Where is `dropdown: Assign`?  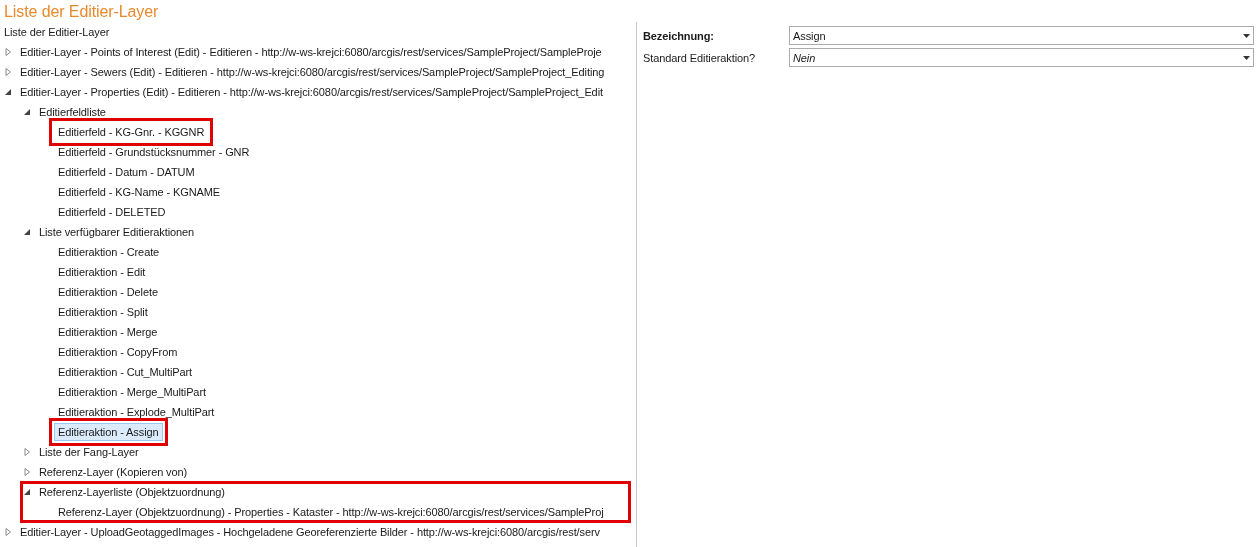 dropdown: Assign is located at coordinates (1021, 35).